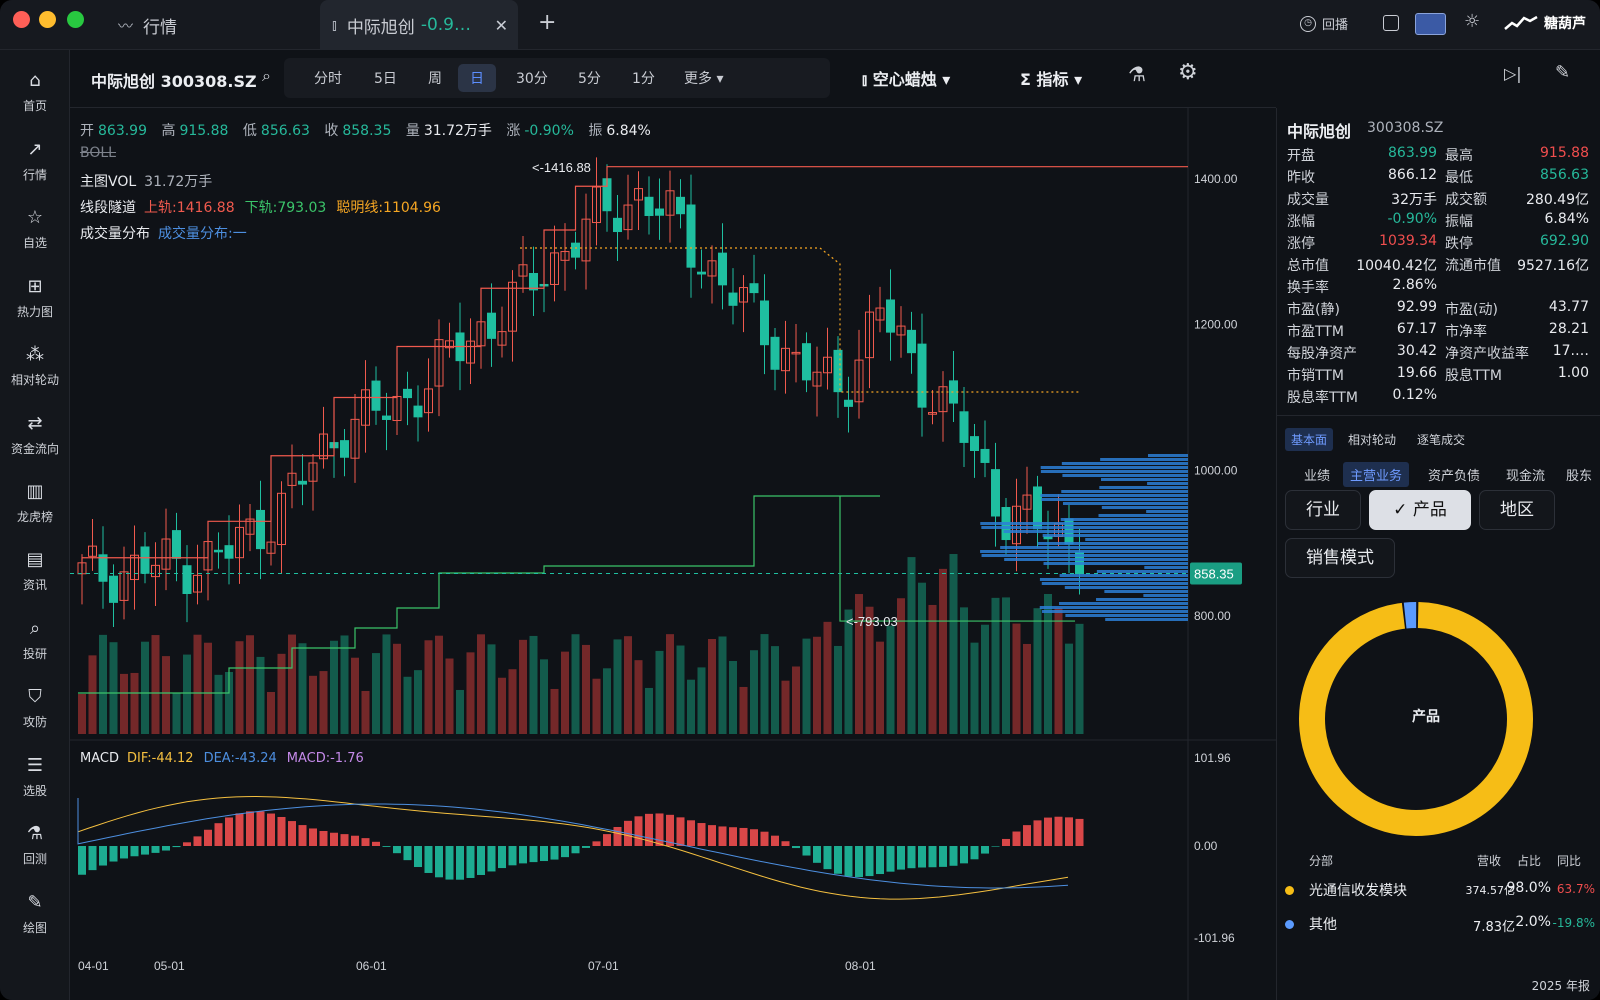  I want to click on edit-notes-icon: ✎, so click(1562, 72).